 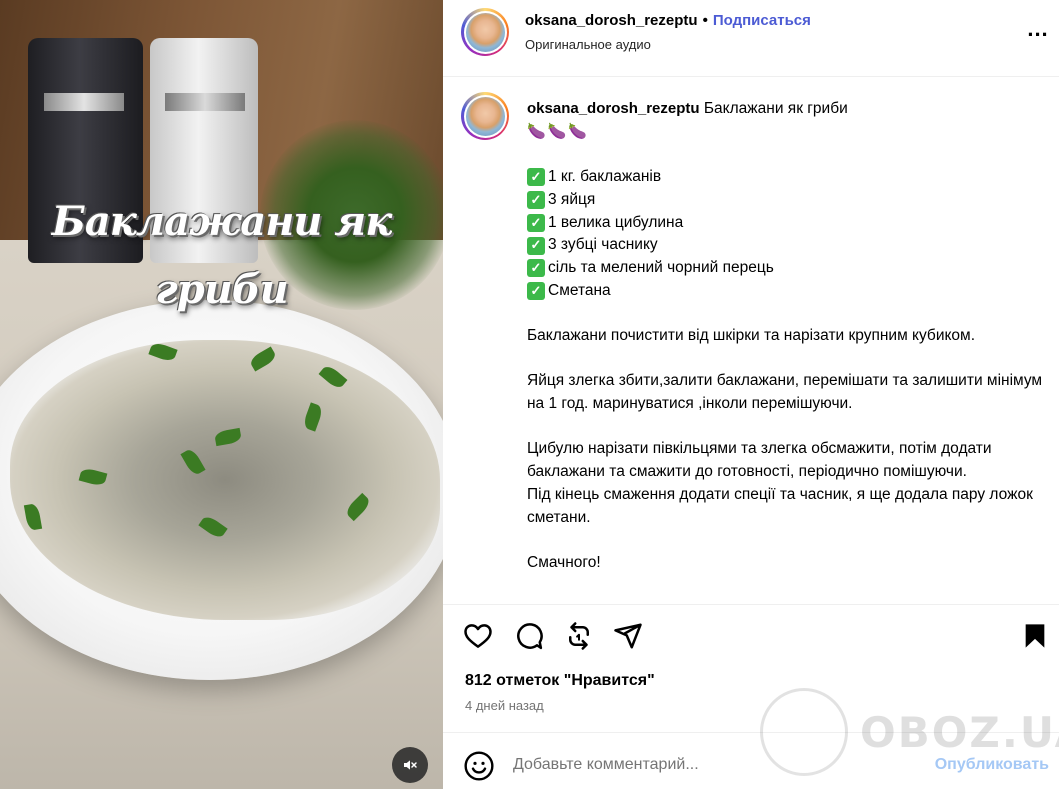 What do you see at coordinates (603, 245) in the screenshot?
I see `ingredient-text: 3 зубці часнику` at bounding box center [603, 245].